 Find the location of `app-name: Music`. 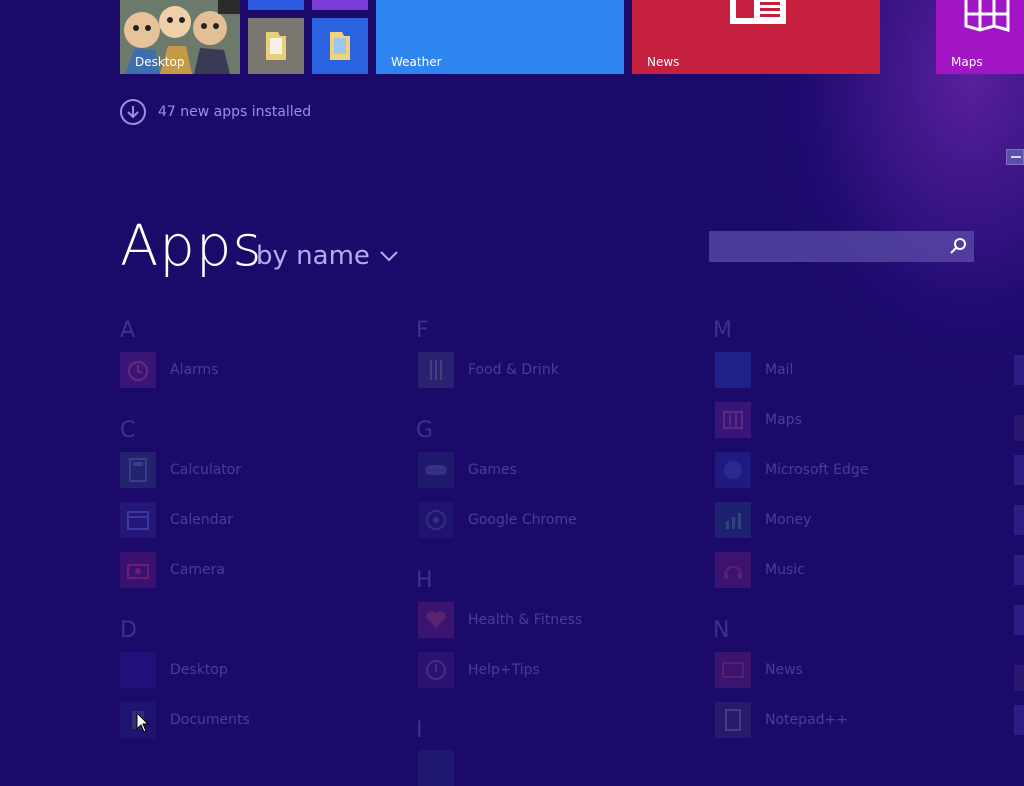

app-name: Music is located at coordinates (785, 570).